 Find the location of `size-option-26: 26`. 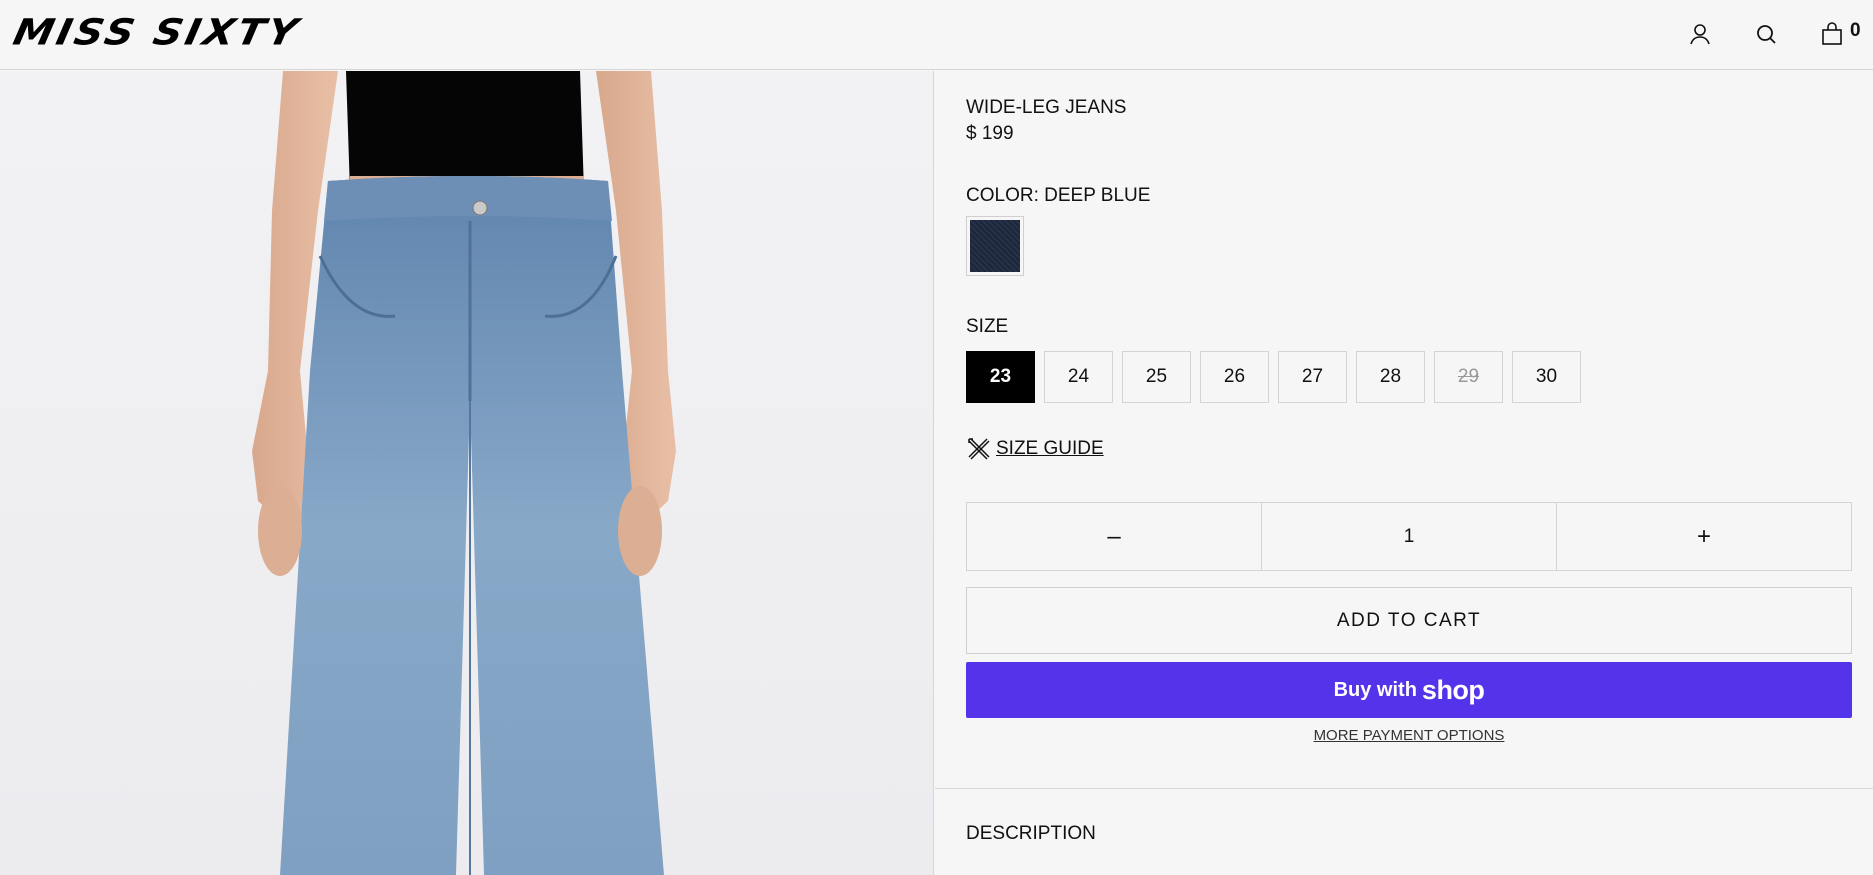

size-option-26: 26 is located at coordinates (1234, 377).